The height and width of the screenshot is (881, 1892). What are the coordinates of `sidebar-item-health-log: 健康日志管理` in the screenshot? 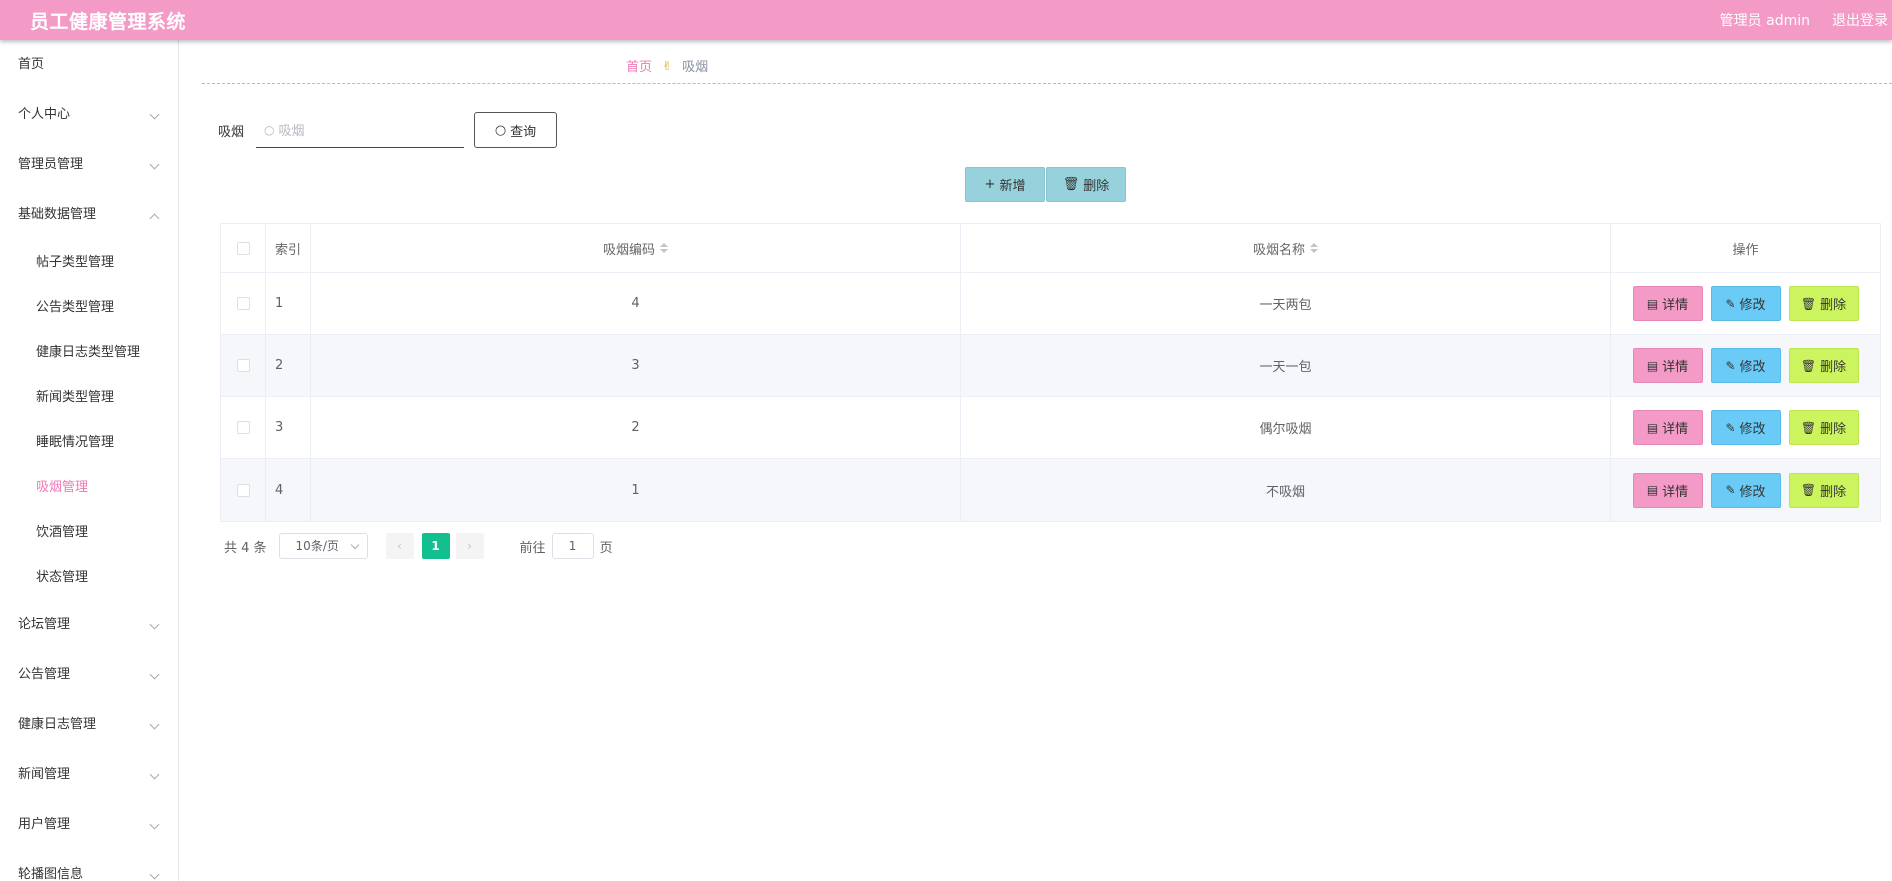 It's located at (89, 725).